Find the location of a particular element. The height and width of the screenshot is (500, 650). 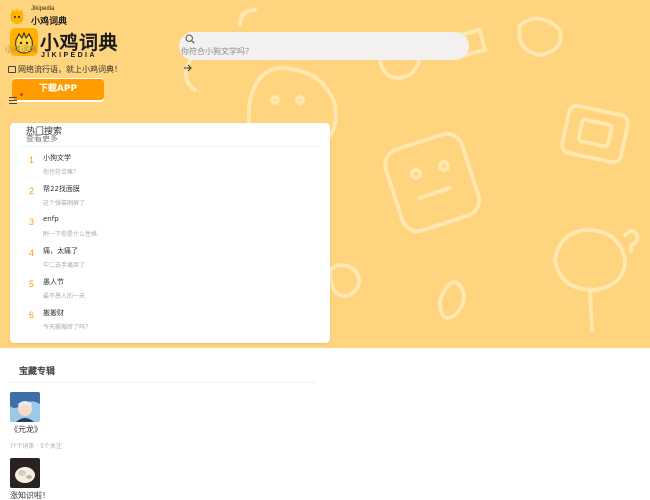

hot-word: 帮22找面膜 is located at coordinates (61, 189).